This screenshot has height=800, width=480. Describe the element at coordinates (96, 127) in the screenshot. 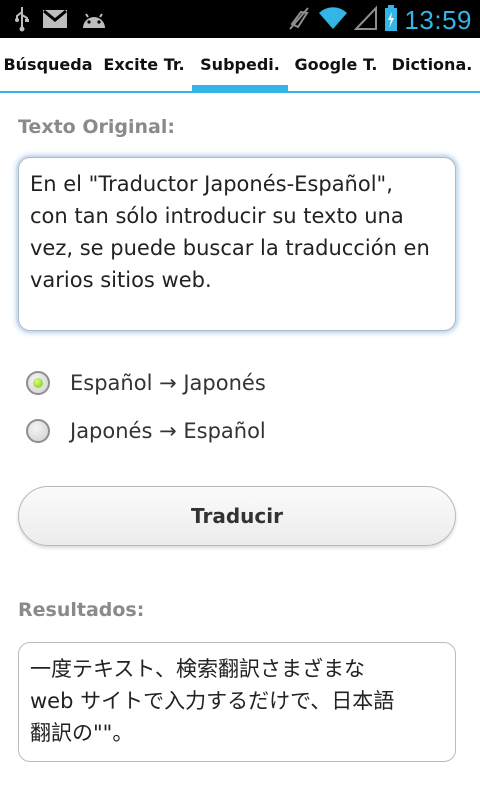

I see `original-text-label: Texto Original:` at that location.